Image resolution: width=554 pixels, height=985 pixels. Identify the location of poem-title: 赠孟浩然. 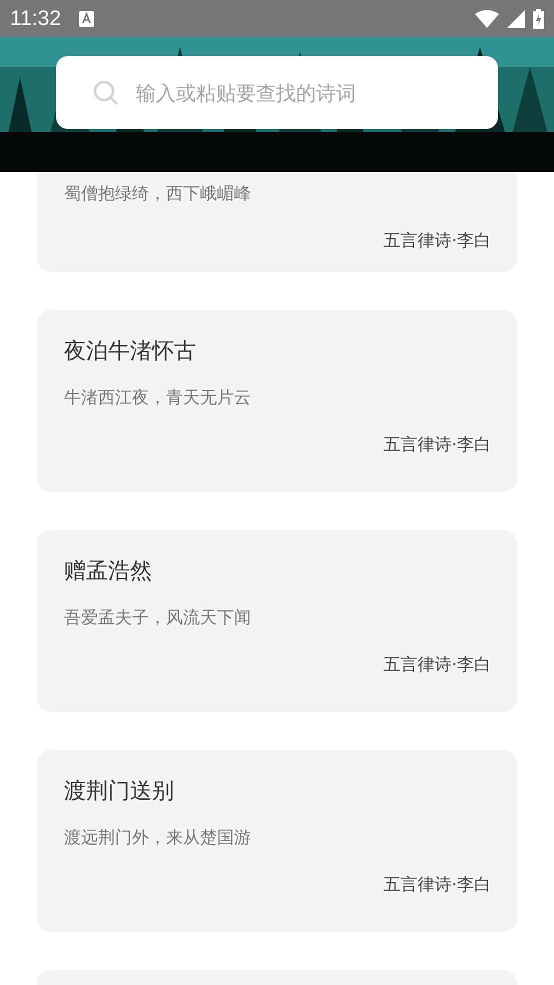
(108, 572).